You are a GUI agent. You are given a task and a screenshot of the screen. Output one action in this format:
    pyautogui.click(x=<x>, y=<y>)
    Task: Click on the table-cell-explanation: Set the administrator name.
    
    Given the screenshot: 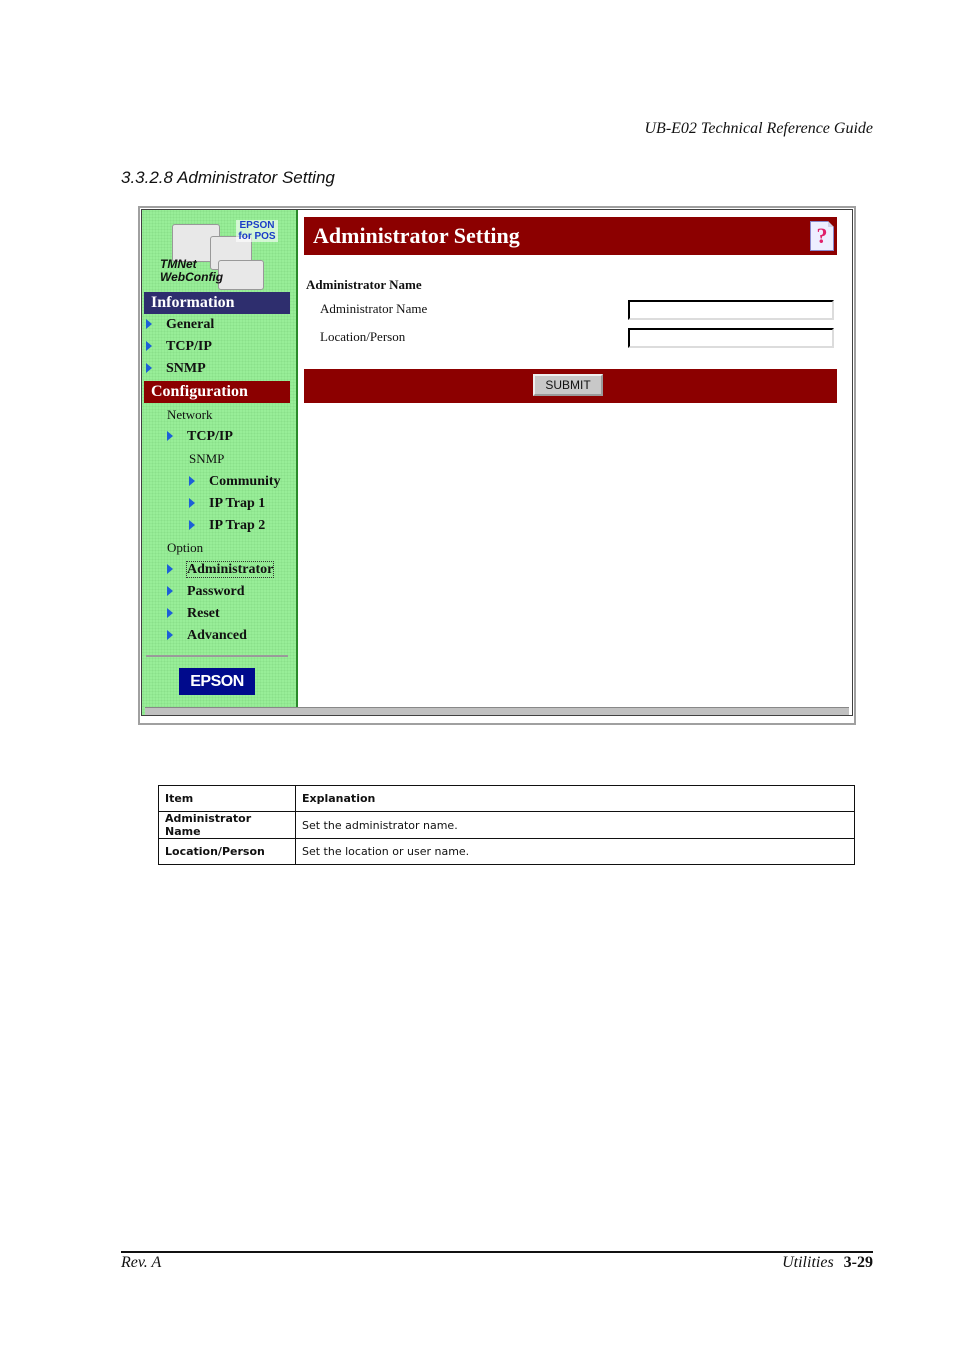 What is the action you would take?
    pyautogui.click(x=575, y=825)
    